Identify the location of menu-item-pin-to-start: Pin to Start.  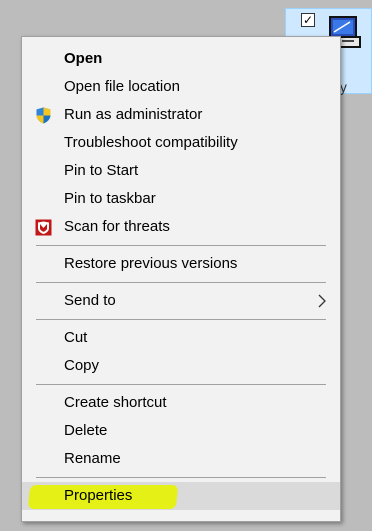
(181, 171).